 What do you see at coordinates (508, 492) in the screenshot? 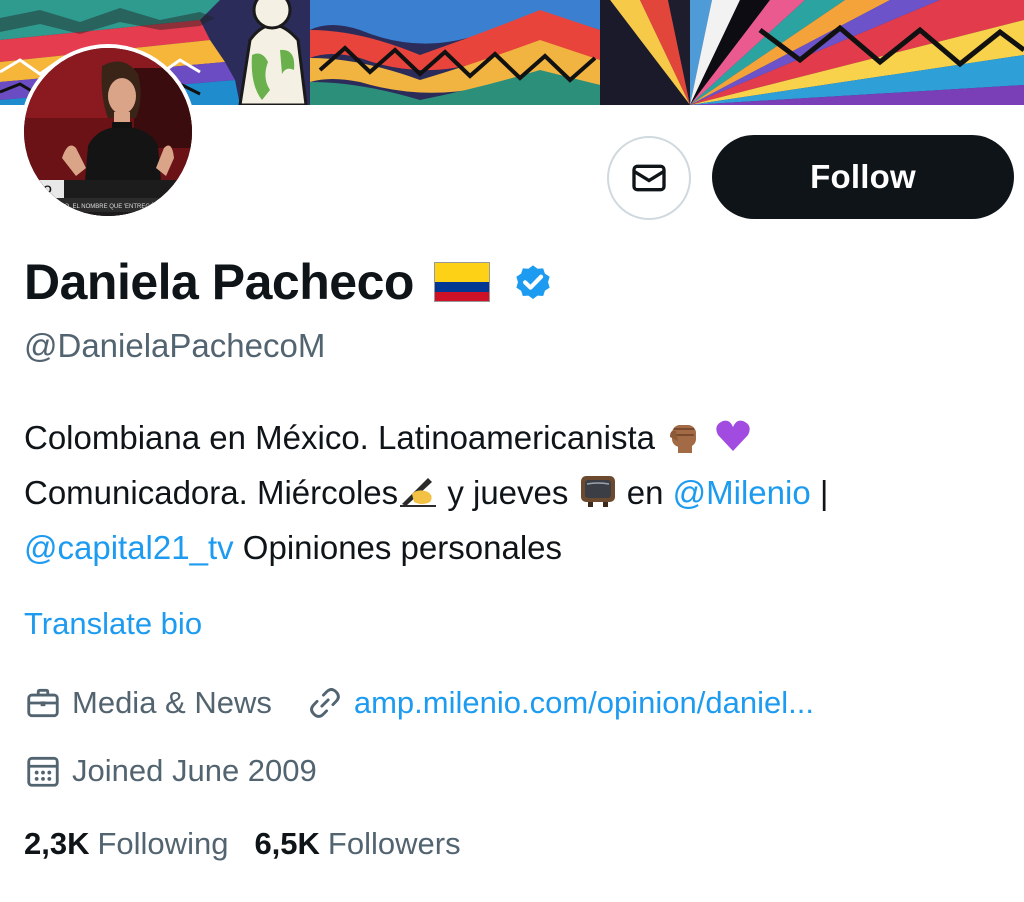
I see `bio-text: y jueves` at bounding box center [508, 492].